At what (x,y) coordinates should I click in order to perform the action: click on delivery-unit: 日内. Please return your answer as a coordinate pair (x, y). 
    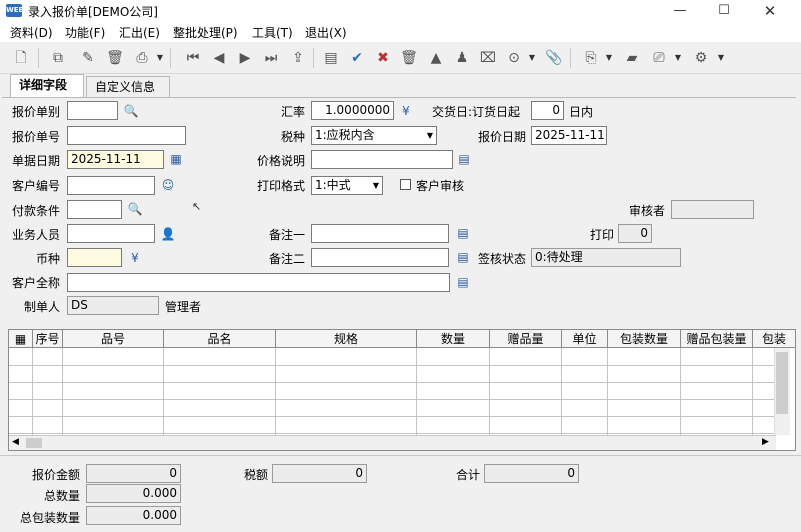
    Looking at the image, I should click on (581, 112).